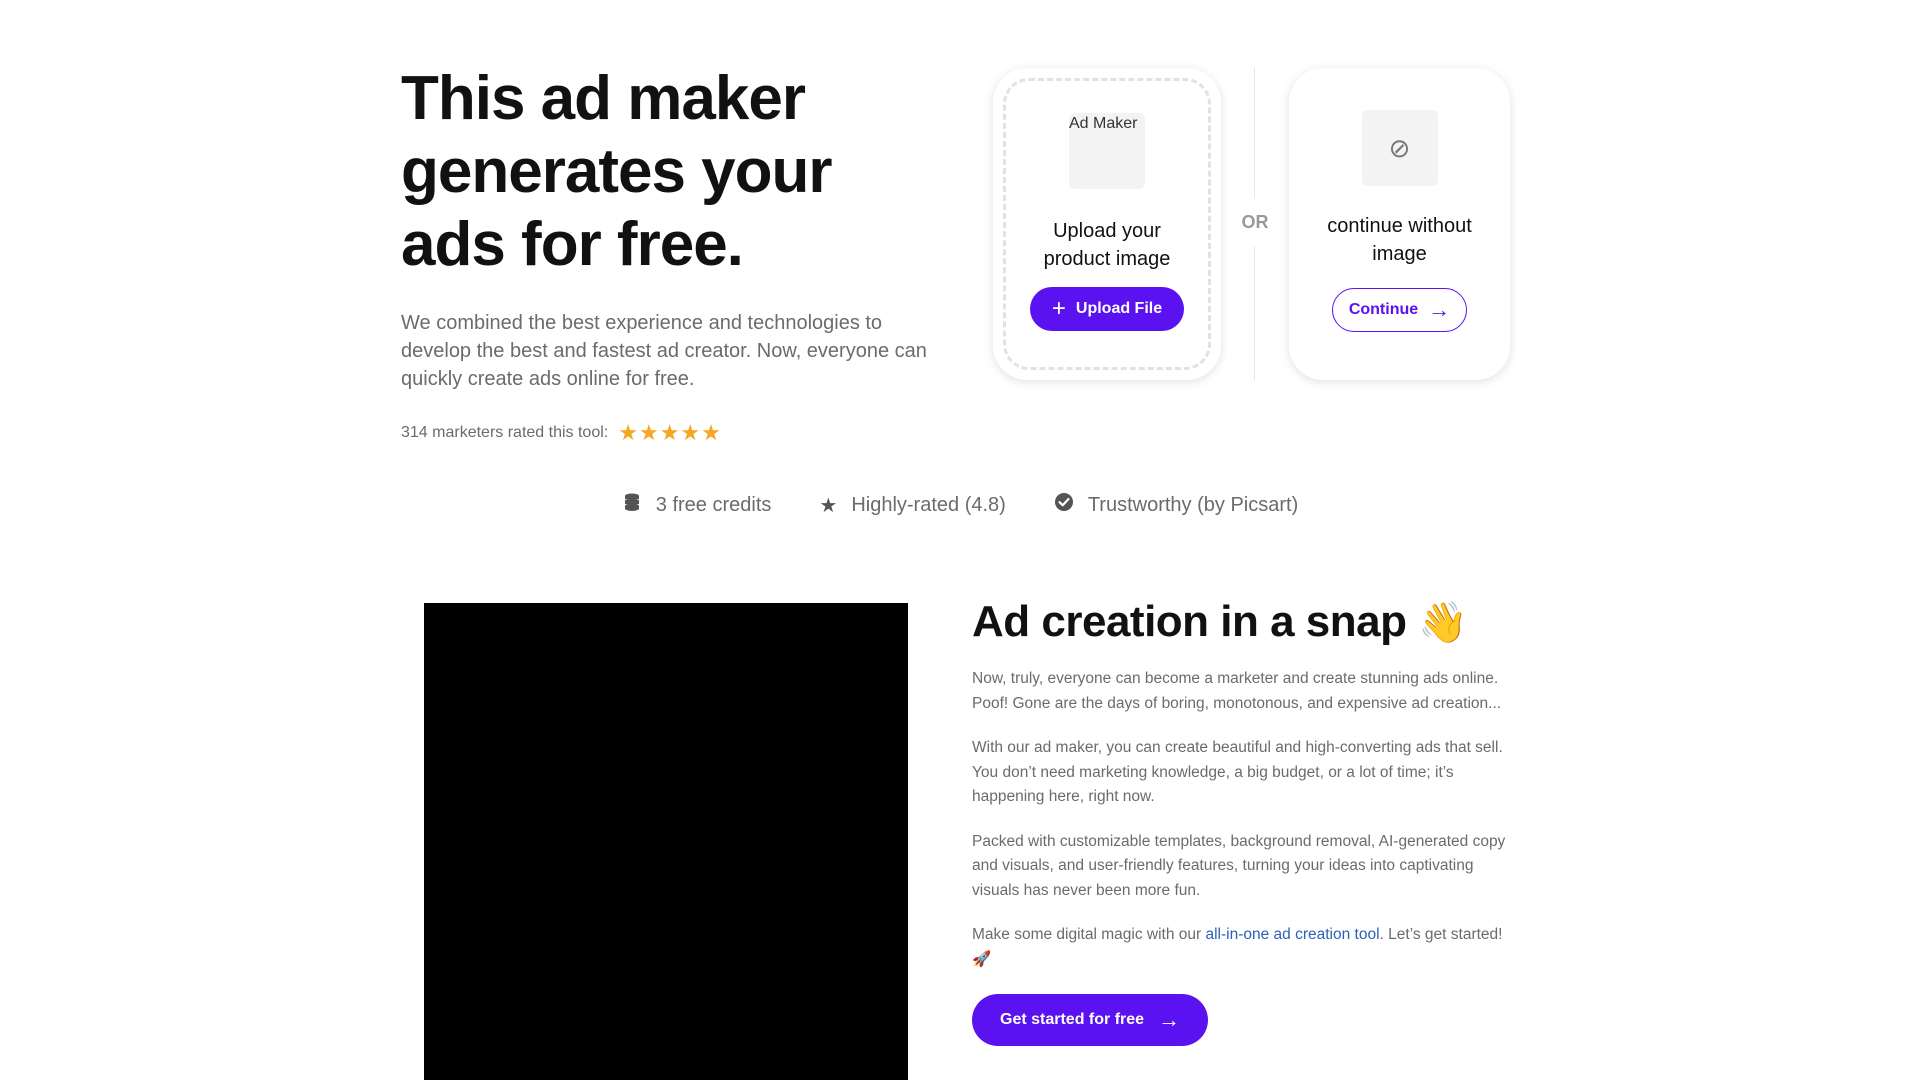 This screenshot has height=1080, width=1920. I want to click on continue-button: Continue →, so click(1399, 310).